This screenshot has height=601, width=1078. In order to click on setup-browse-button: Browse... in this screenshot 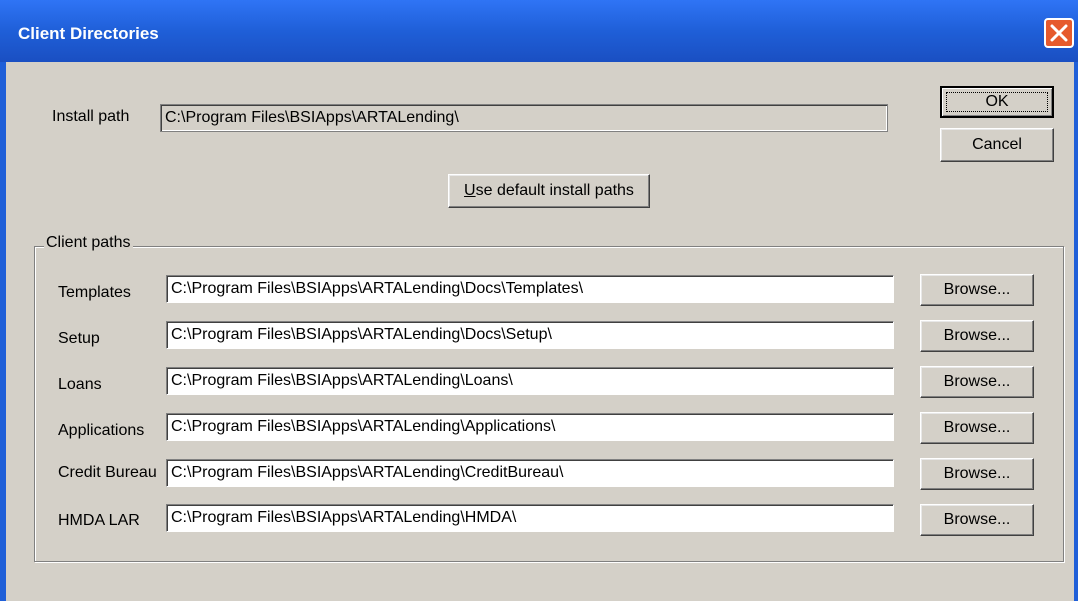, I will do `click(977, 336)`.